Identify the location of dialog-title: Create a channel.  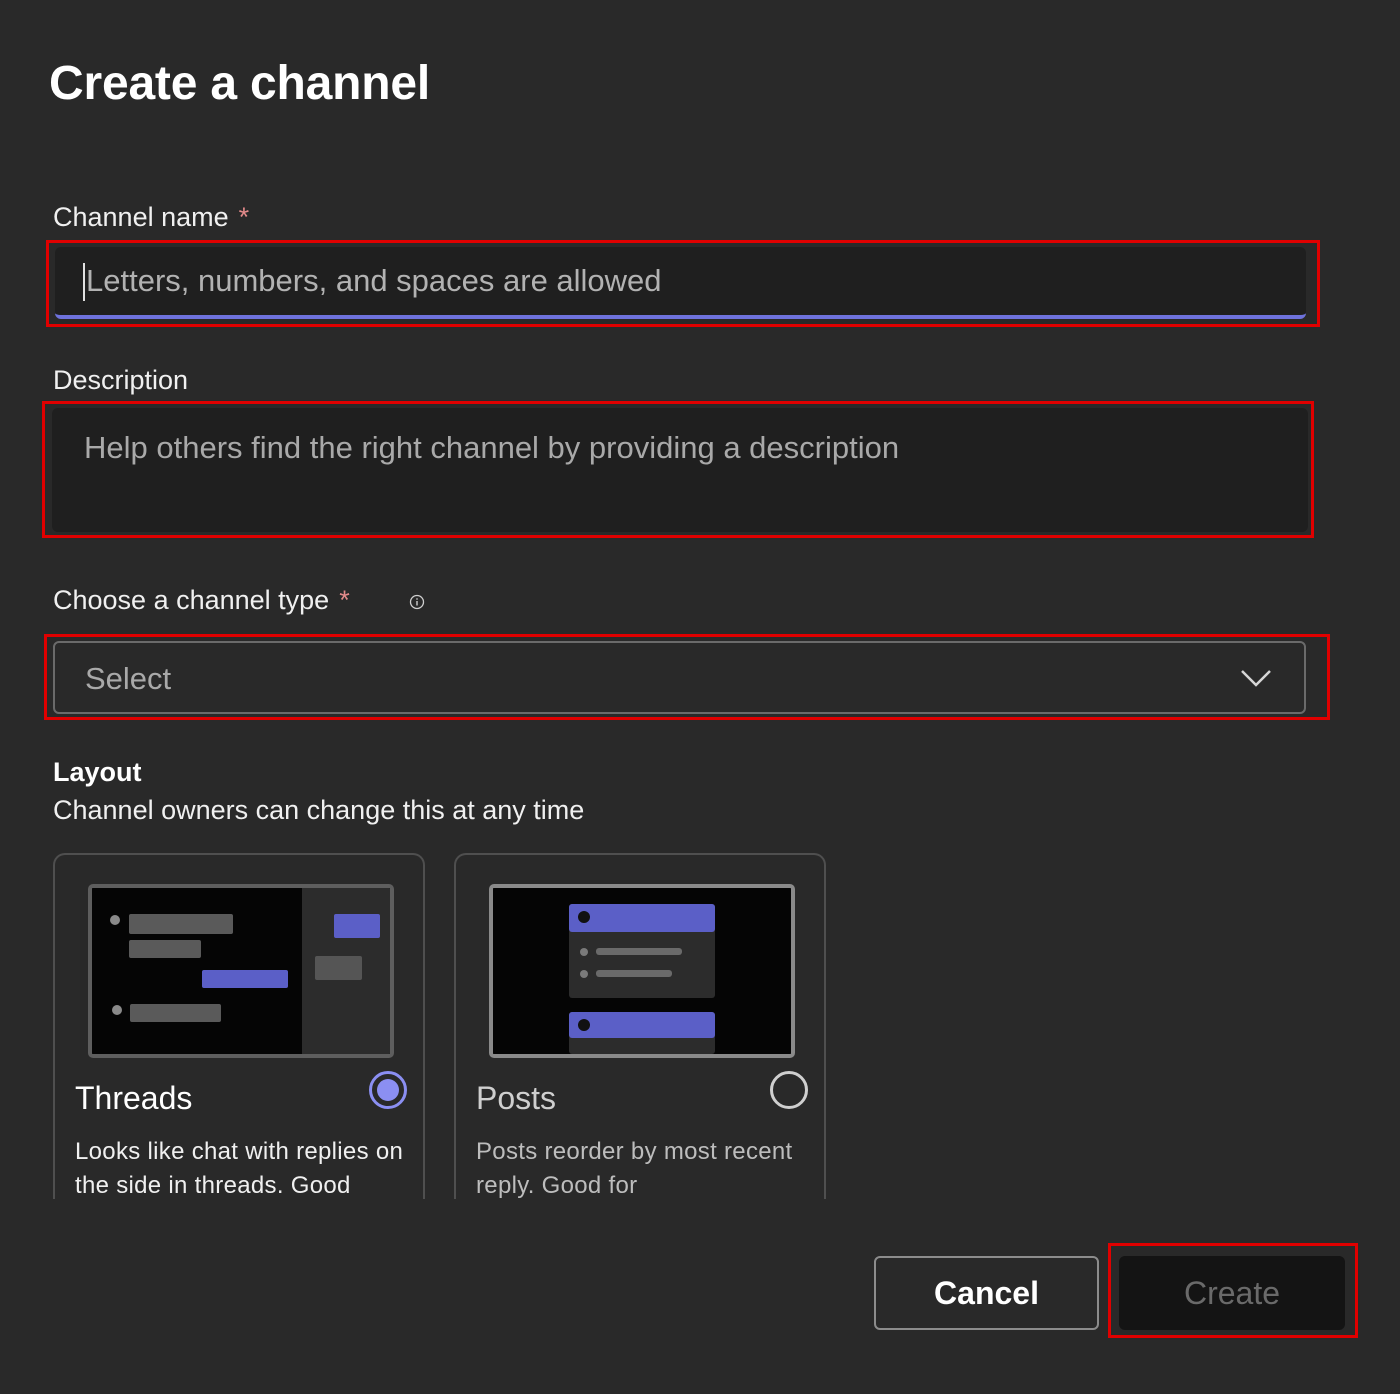
(239, 83).